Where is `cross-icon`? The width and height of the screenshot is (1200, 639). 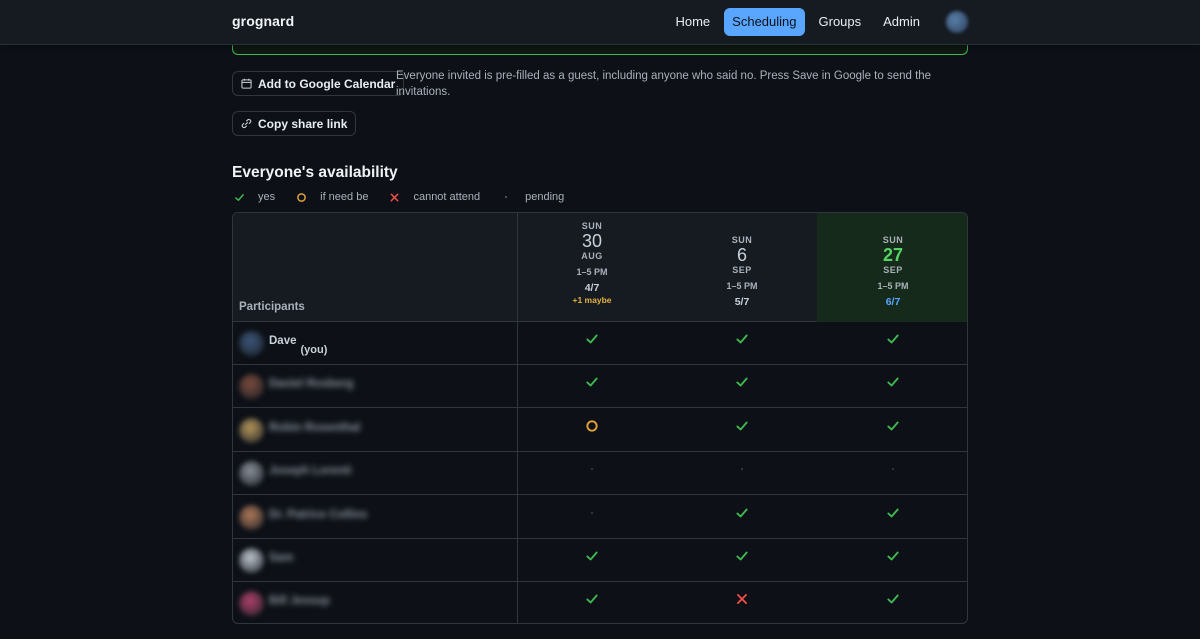 cross-icon is located at coordinates (394, 197).